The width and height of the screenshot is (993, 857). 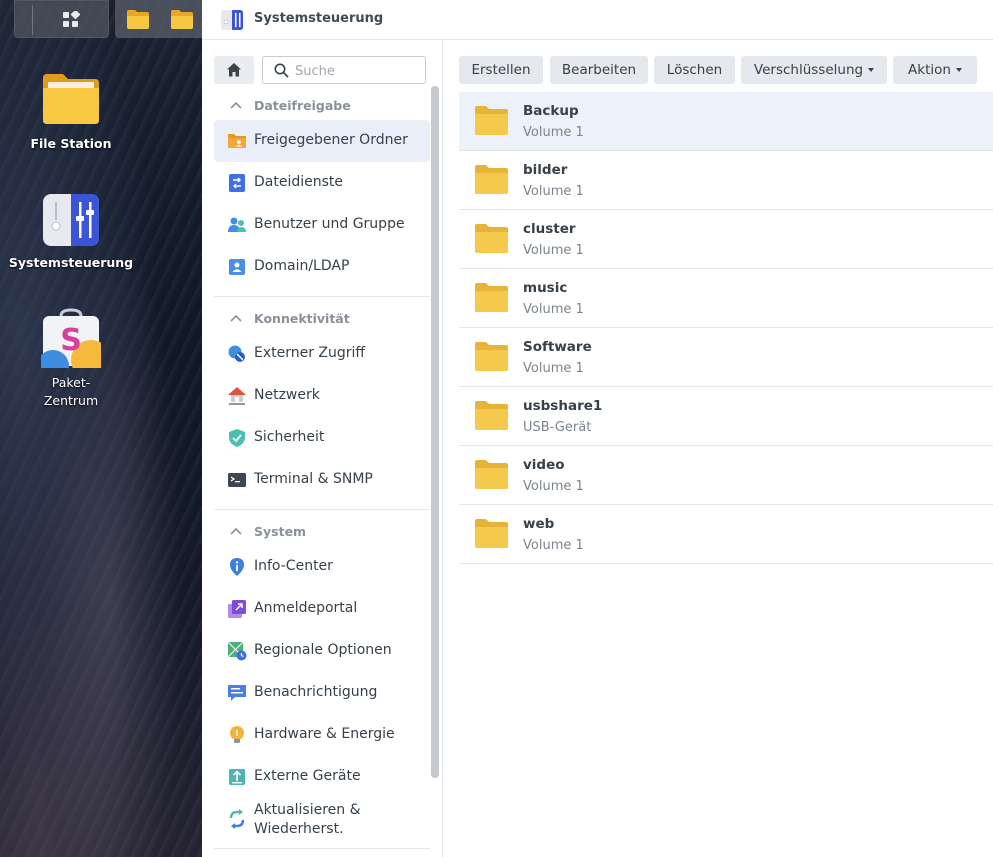 I want to click on package-center-icon: S, so click(x=71, y=338).